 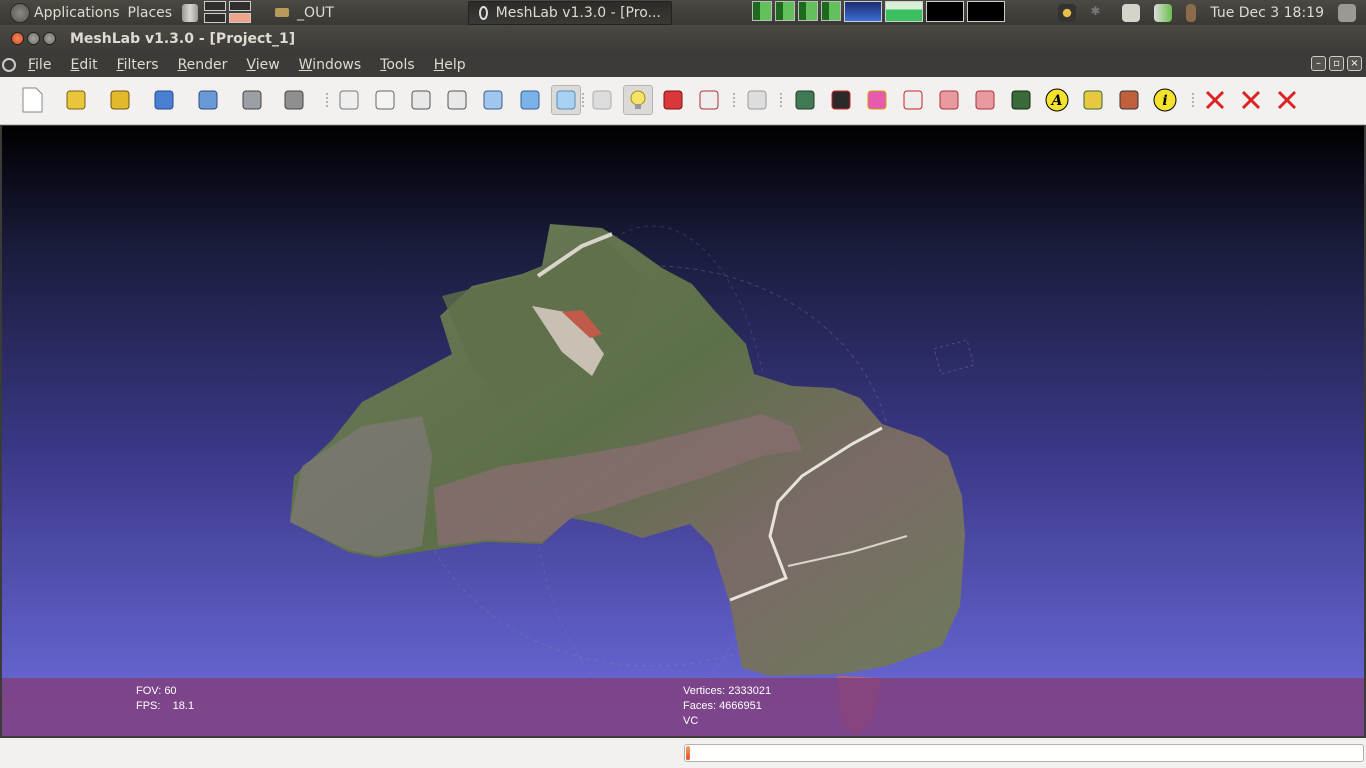 What do you see at coordinates (1336, 63) in the screenshot?
I see `mdi-restore-icon: ▫` at bounding box center [1336, 63].